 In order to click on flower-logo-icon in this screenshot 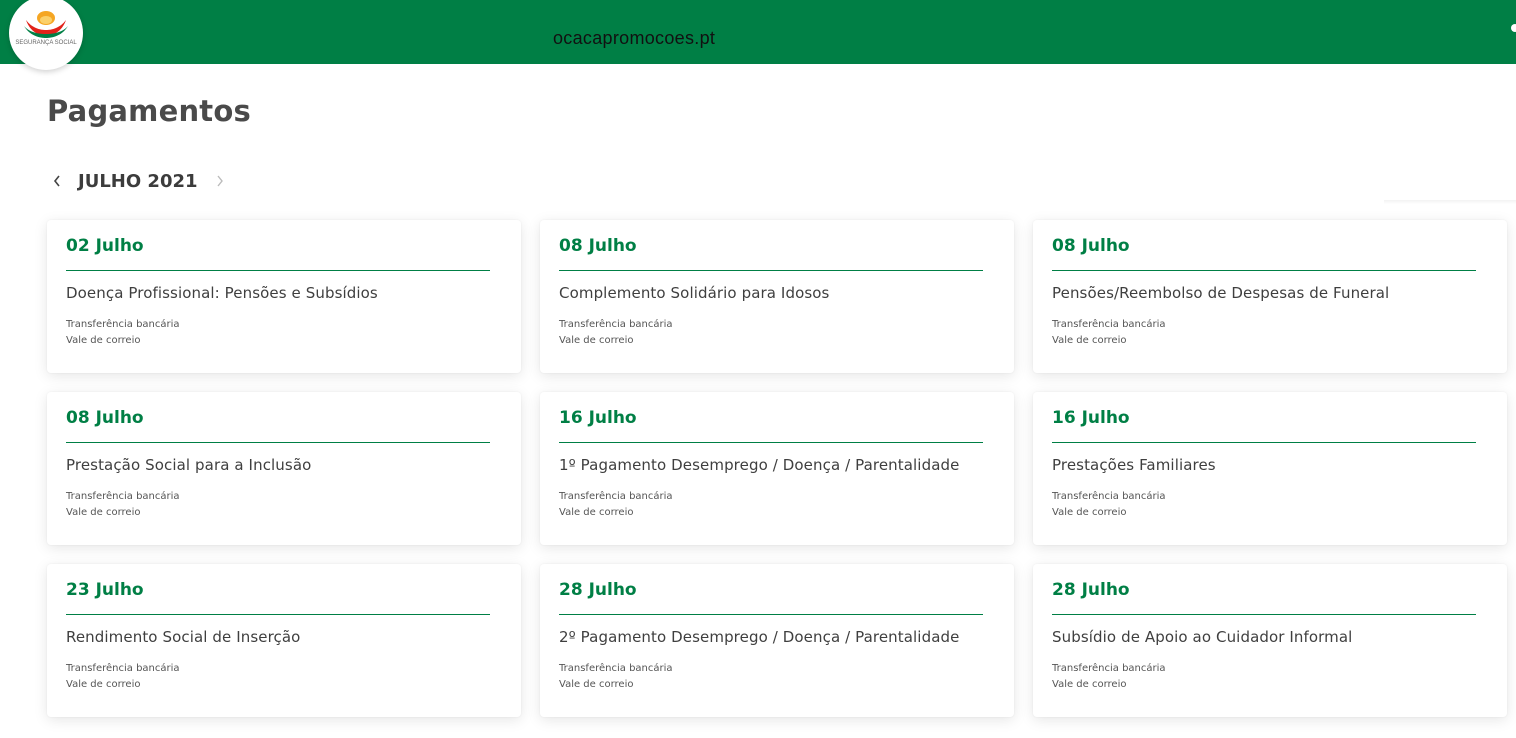, I will do `click(46, 24)`.